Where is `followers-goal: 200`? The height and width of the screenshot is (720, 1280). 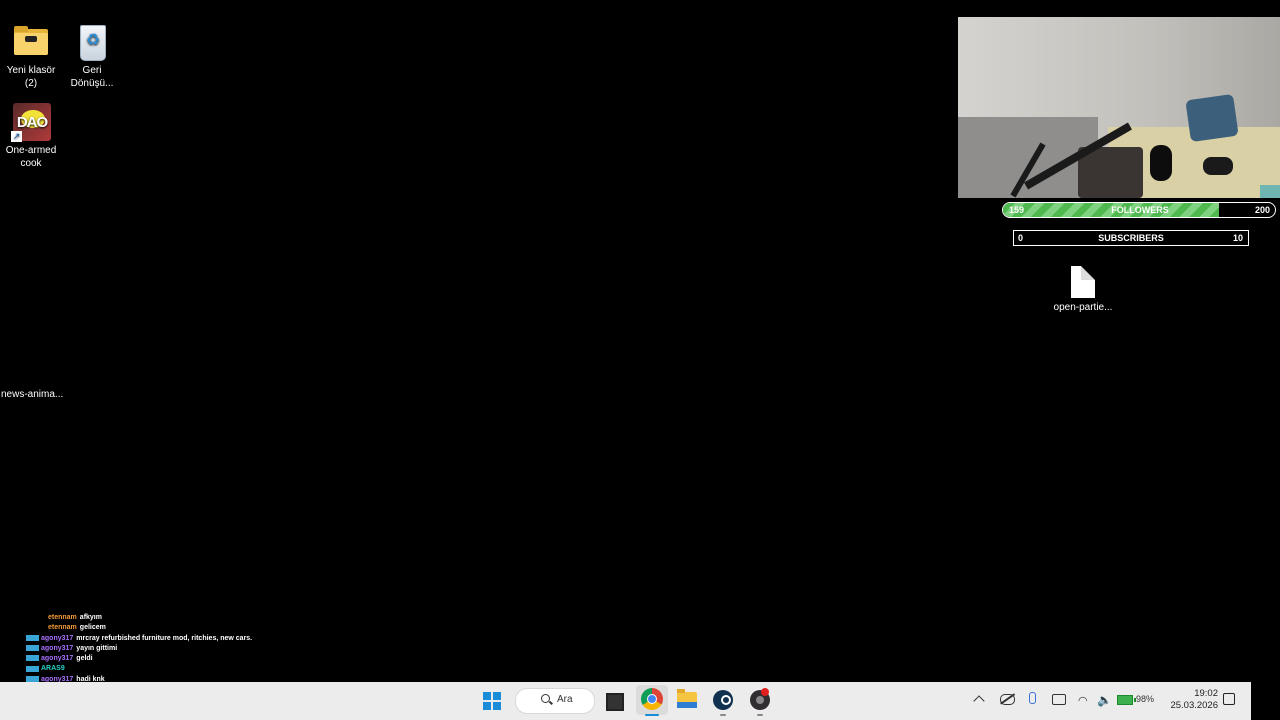 followers-goal: 200 is located at coordinates (1262, 210).